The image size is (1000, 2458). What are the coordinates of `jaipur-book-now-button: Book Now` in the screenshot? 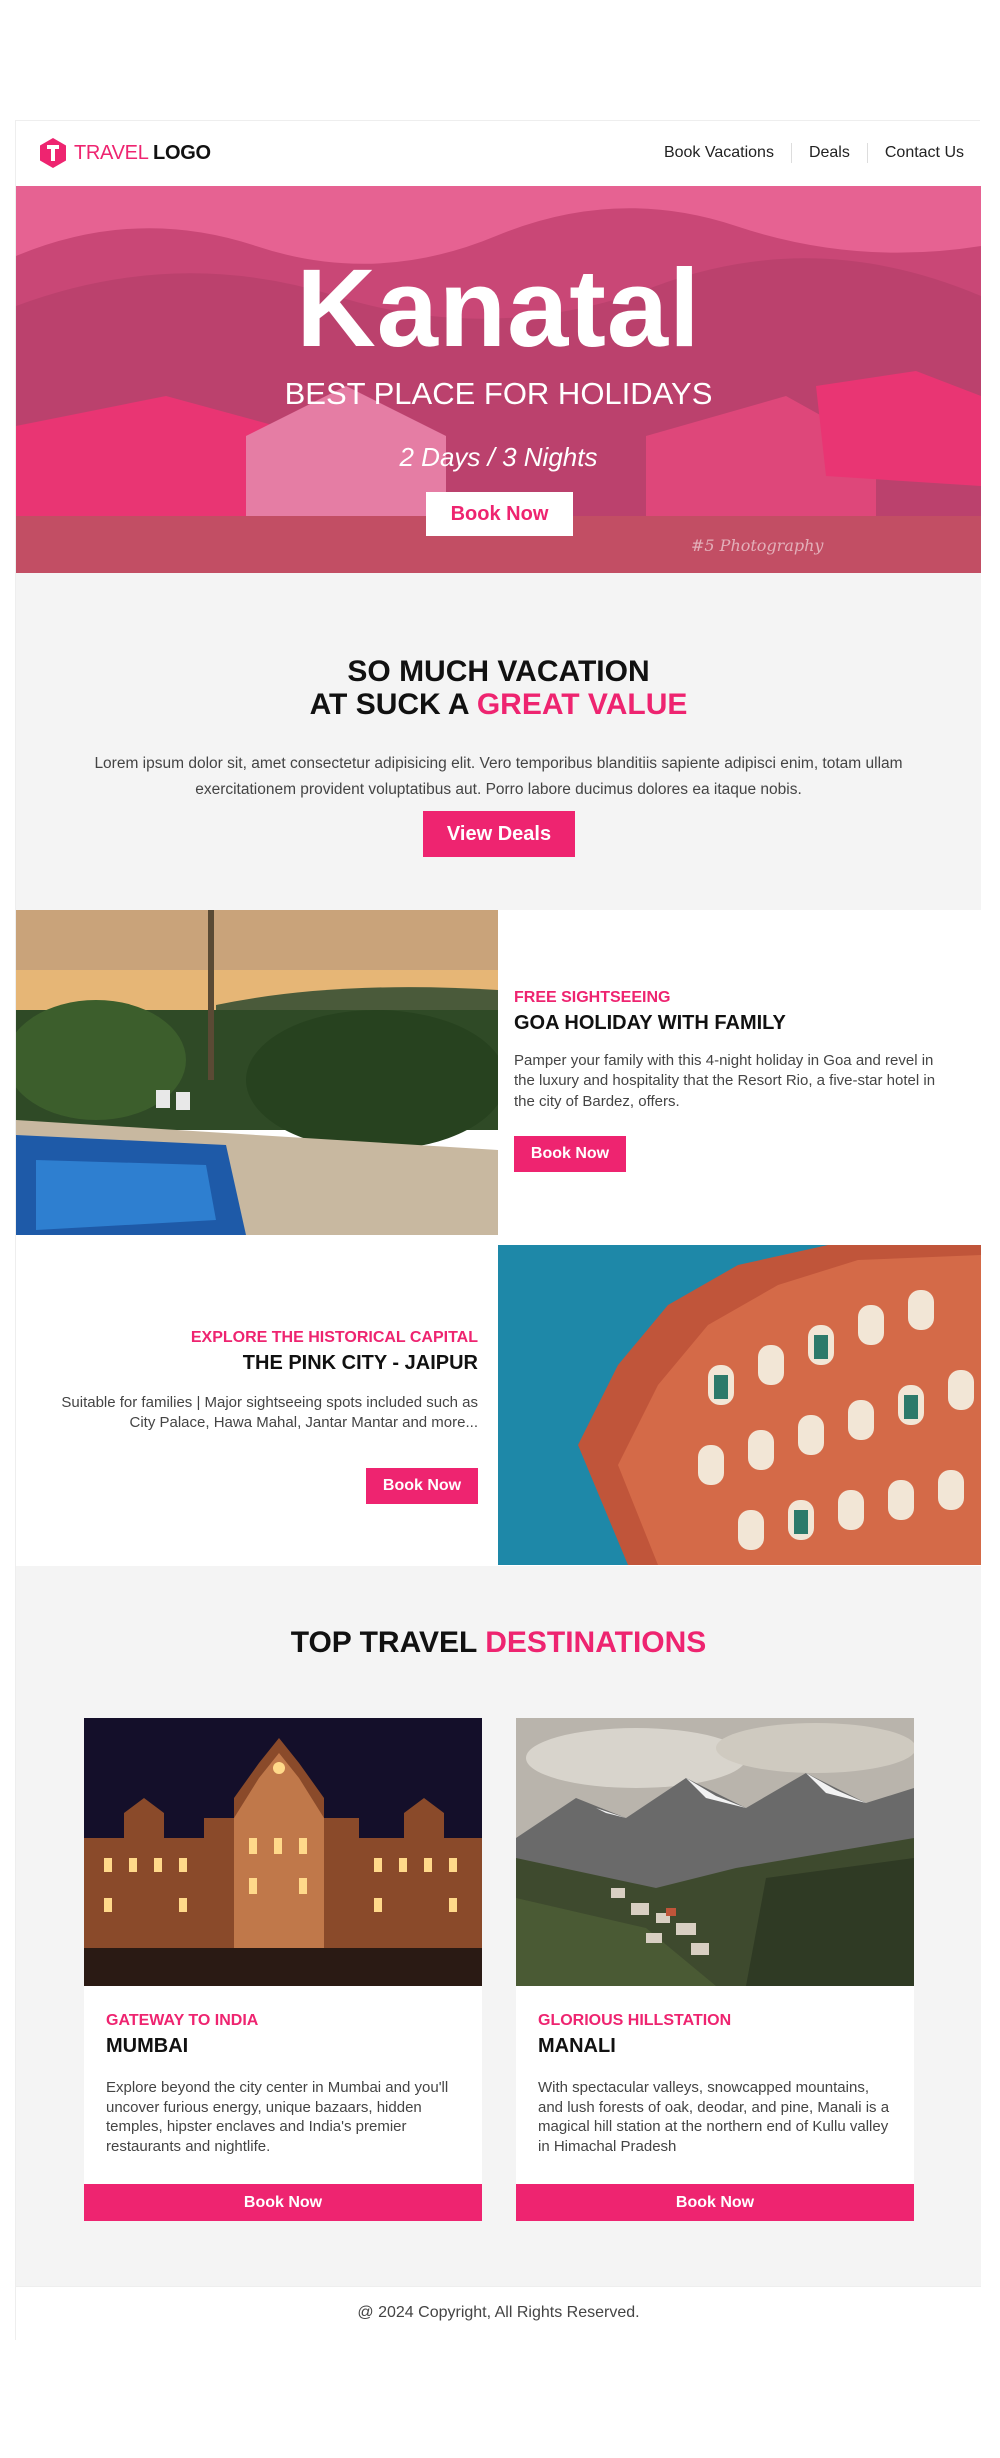 It's located at (422, 1485).